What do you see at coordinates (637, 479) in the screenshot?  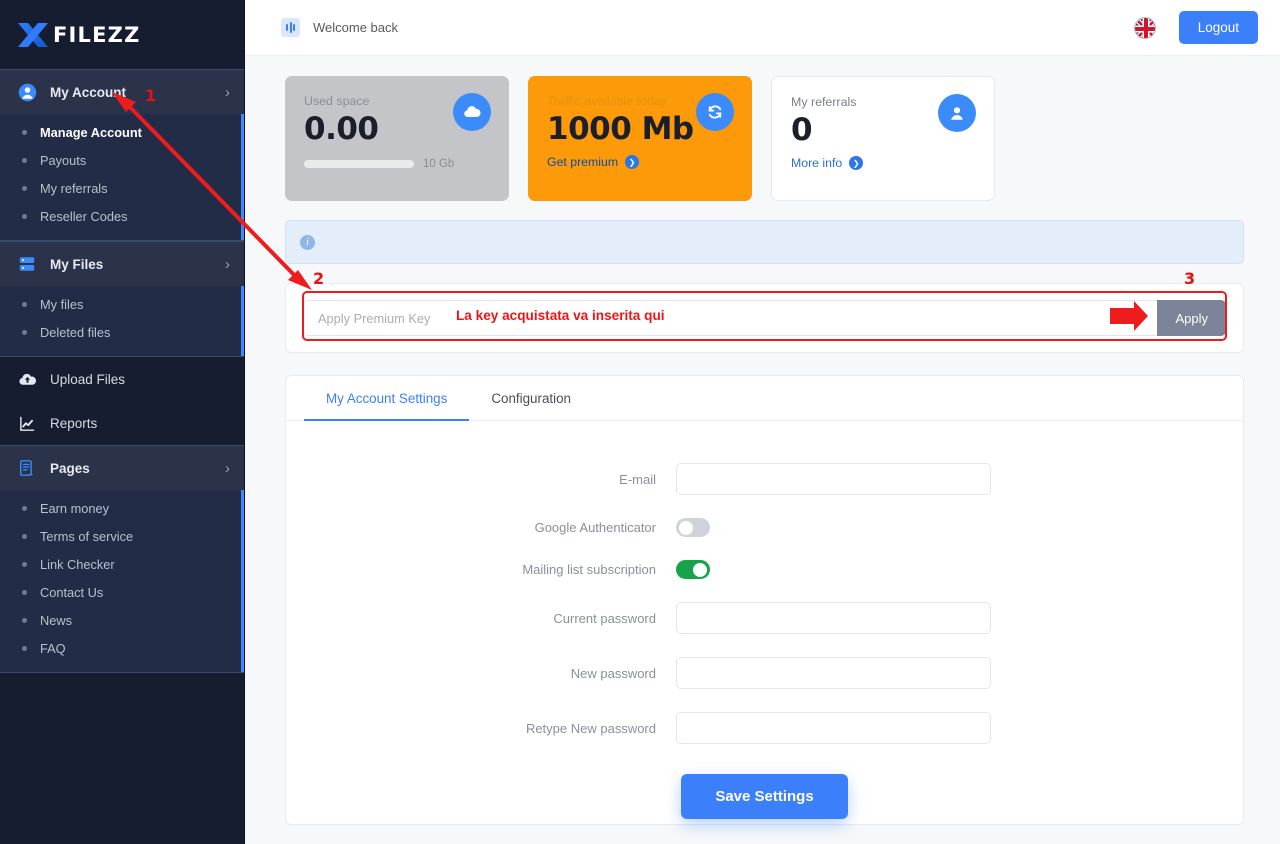 I see `email-label: E-mail` at bounding box center [637, 479].